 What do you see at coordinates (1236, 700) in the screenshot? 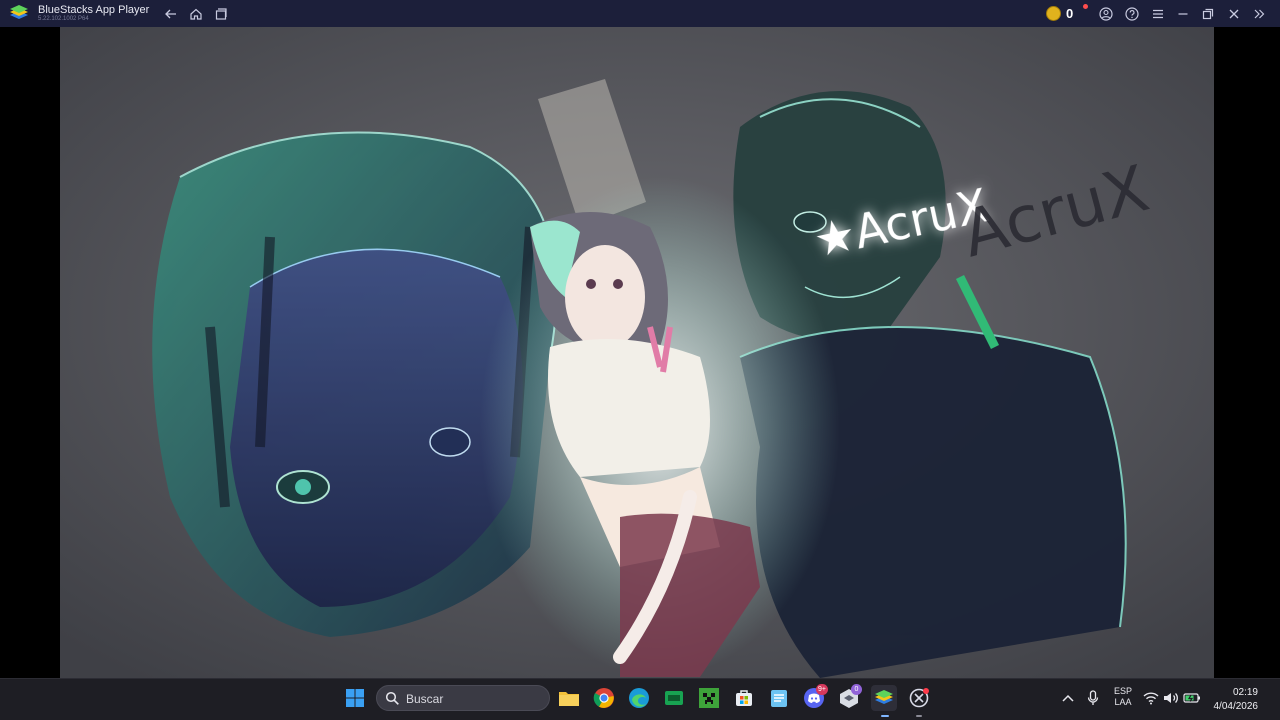
I see `taskbar-clock: 02:19 4/04/2026` at bounding box center [1236, 700].